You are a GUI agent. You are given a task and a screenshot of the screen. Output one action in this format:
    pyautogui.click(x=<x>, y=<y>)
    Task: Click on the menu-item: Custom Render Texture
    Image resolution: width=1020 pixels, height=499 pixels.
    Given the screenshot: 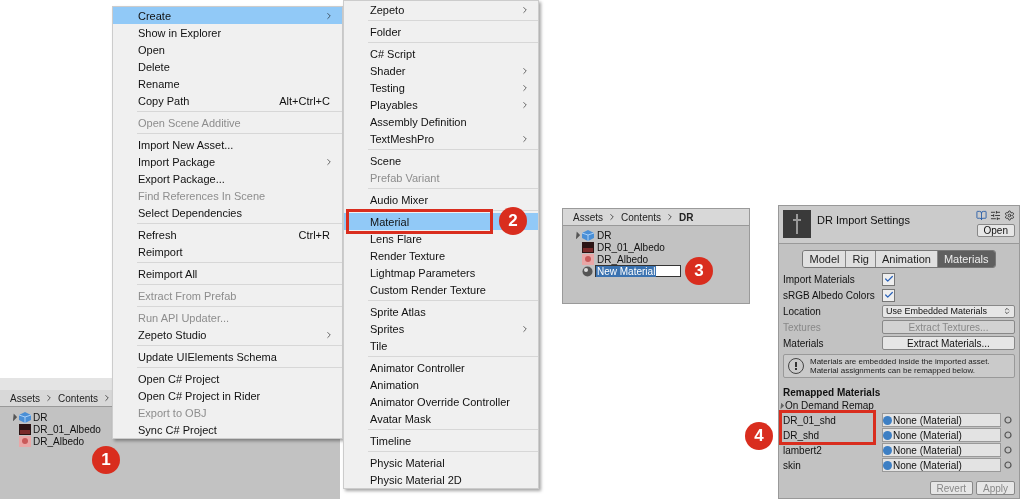 What is the action you would take?
    pyautogui.click(x=441, y=289)
    